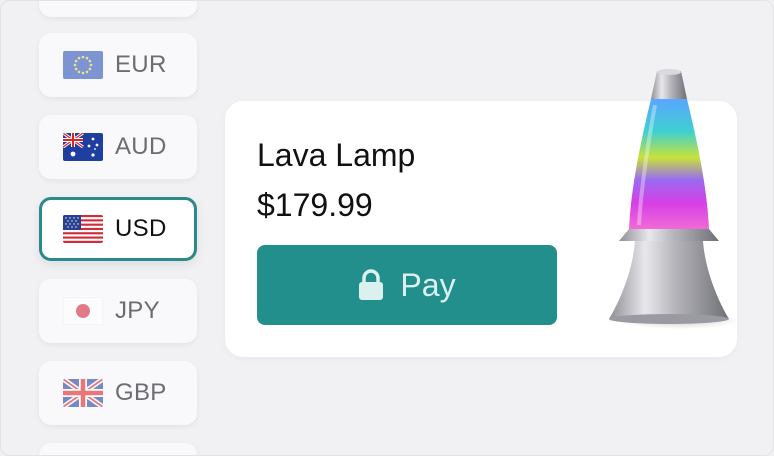 The width and height of the screenshot is (774, 456). I want to click on currency-option-usd: USD, so click(118, 229).